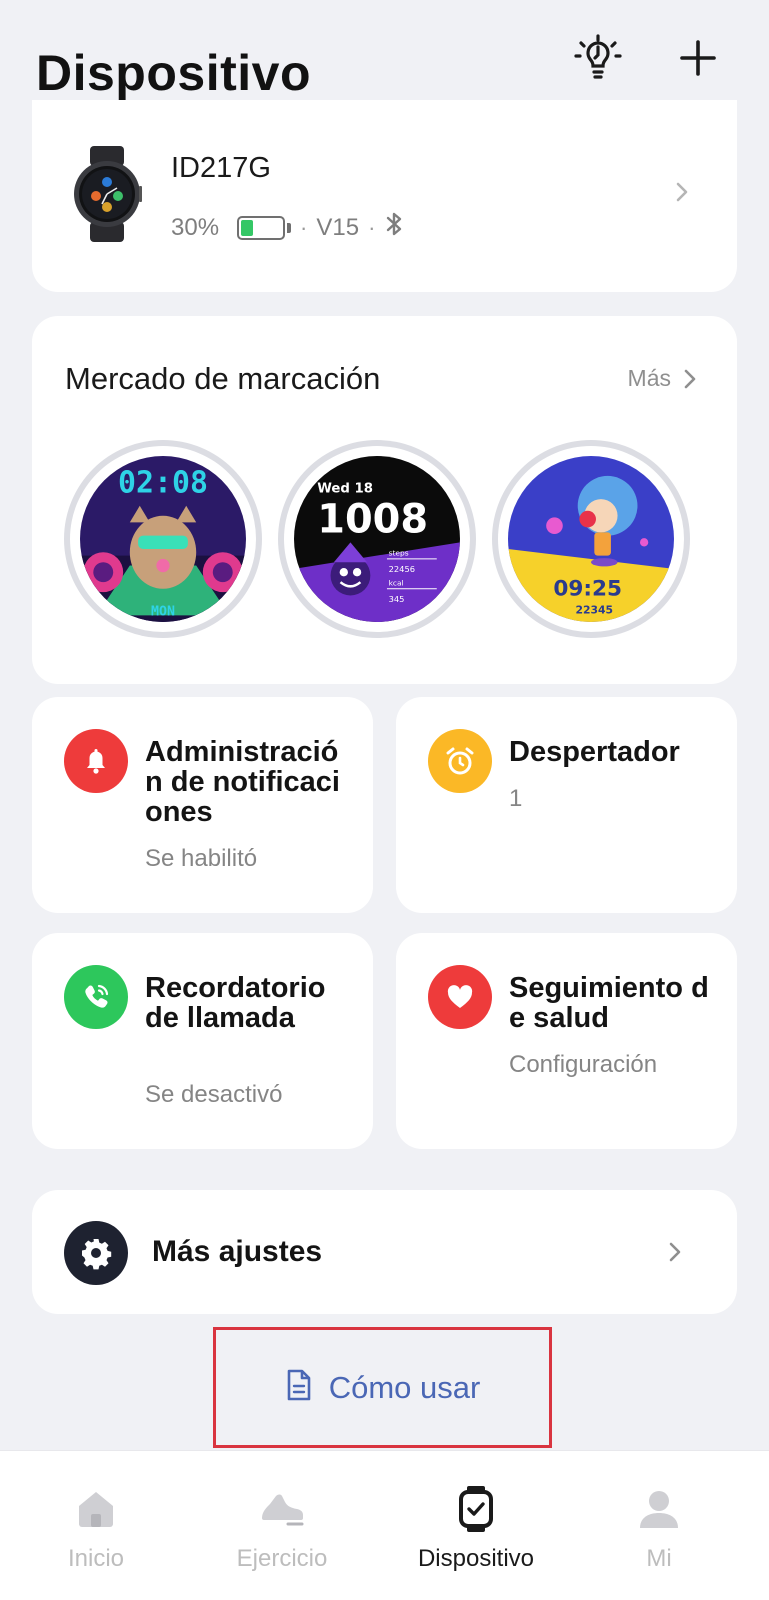 The height and width of the screenshot is (1600, 769). Describe the element at coordinates (566, 805) in the screenshot. I see `alarm-clock-card: Despertador 1` at that location.